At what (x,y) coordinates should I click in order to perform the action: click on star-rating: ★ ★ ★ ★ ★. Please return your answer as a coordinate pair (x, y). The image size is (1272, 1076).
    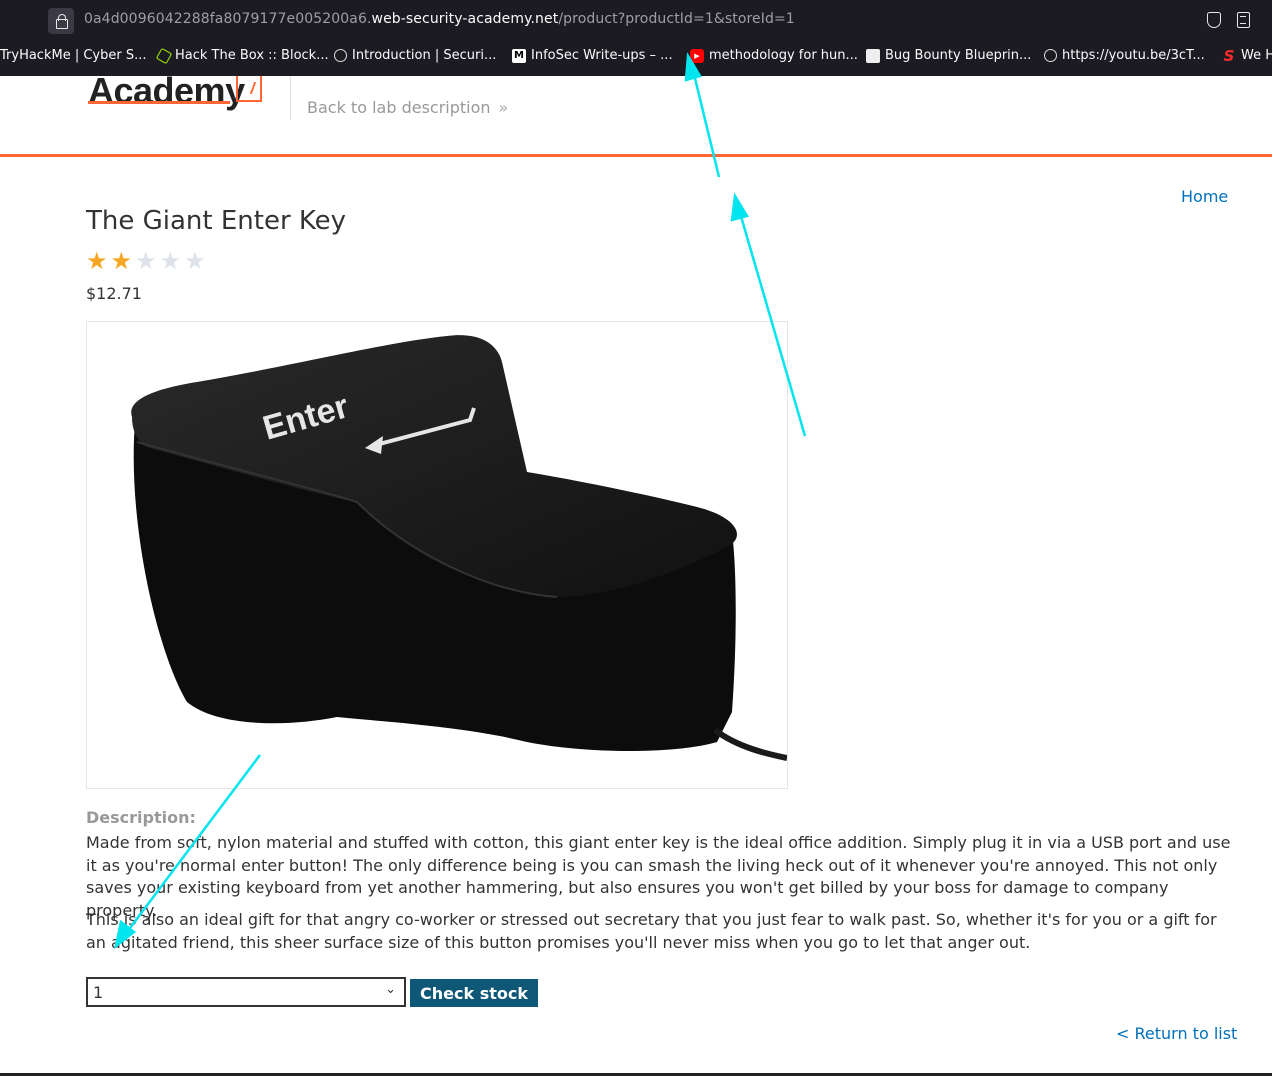
    Looking at the image, I should click on (146, 261).